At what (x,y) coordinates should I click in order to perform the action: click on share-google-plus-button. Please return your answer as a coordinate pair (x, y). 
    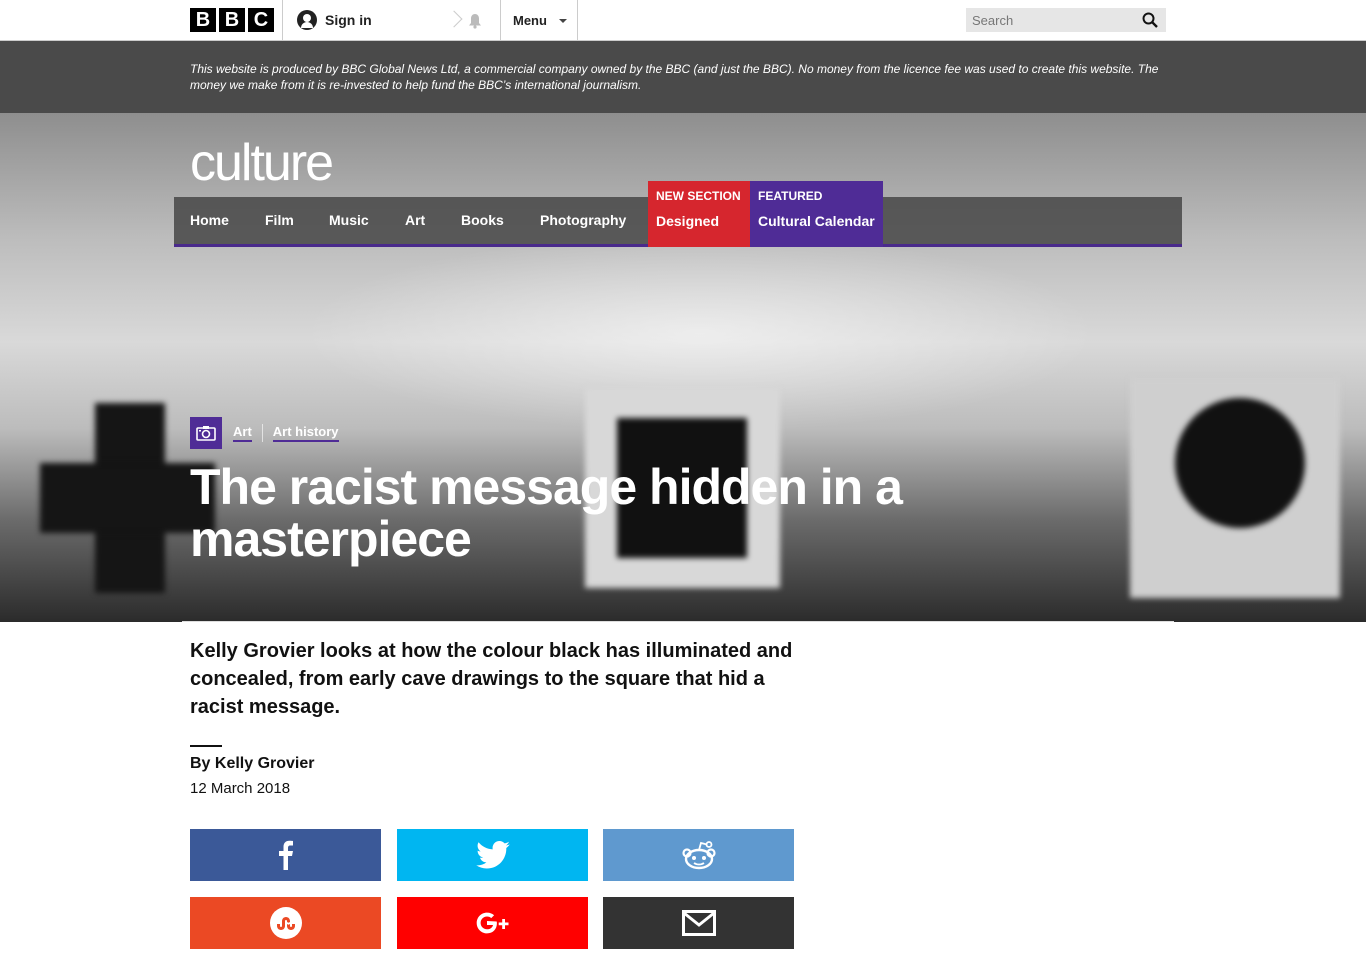
    Looking at the image, I should click on (492, 923).